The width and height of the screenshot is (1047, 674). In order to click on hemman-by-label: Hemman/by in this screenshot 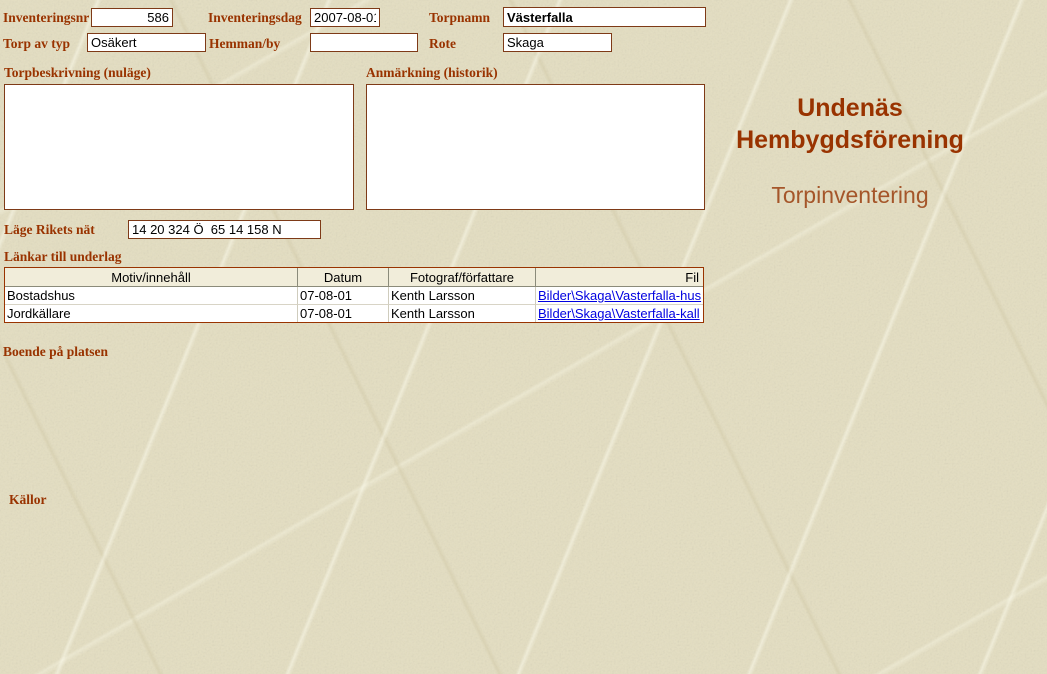, I will do `click(245, 43)`.